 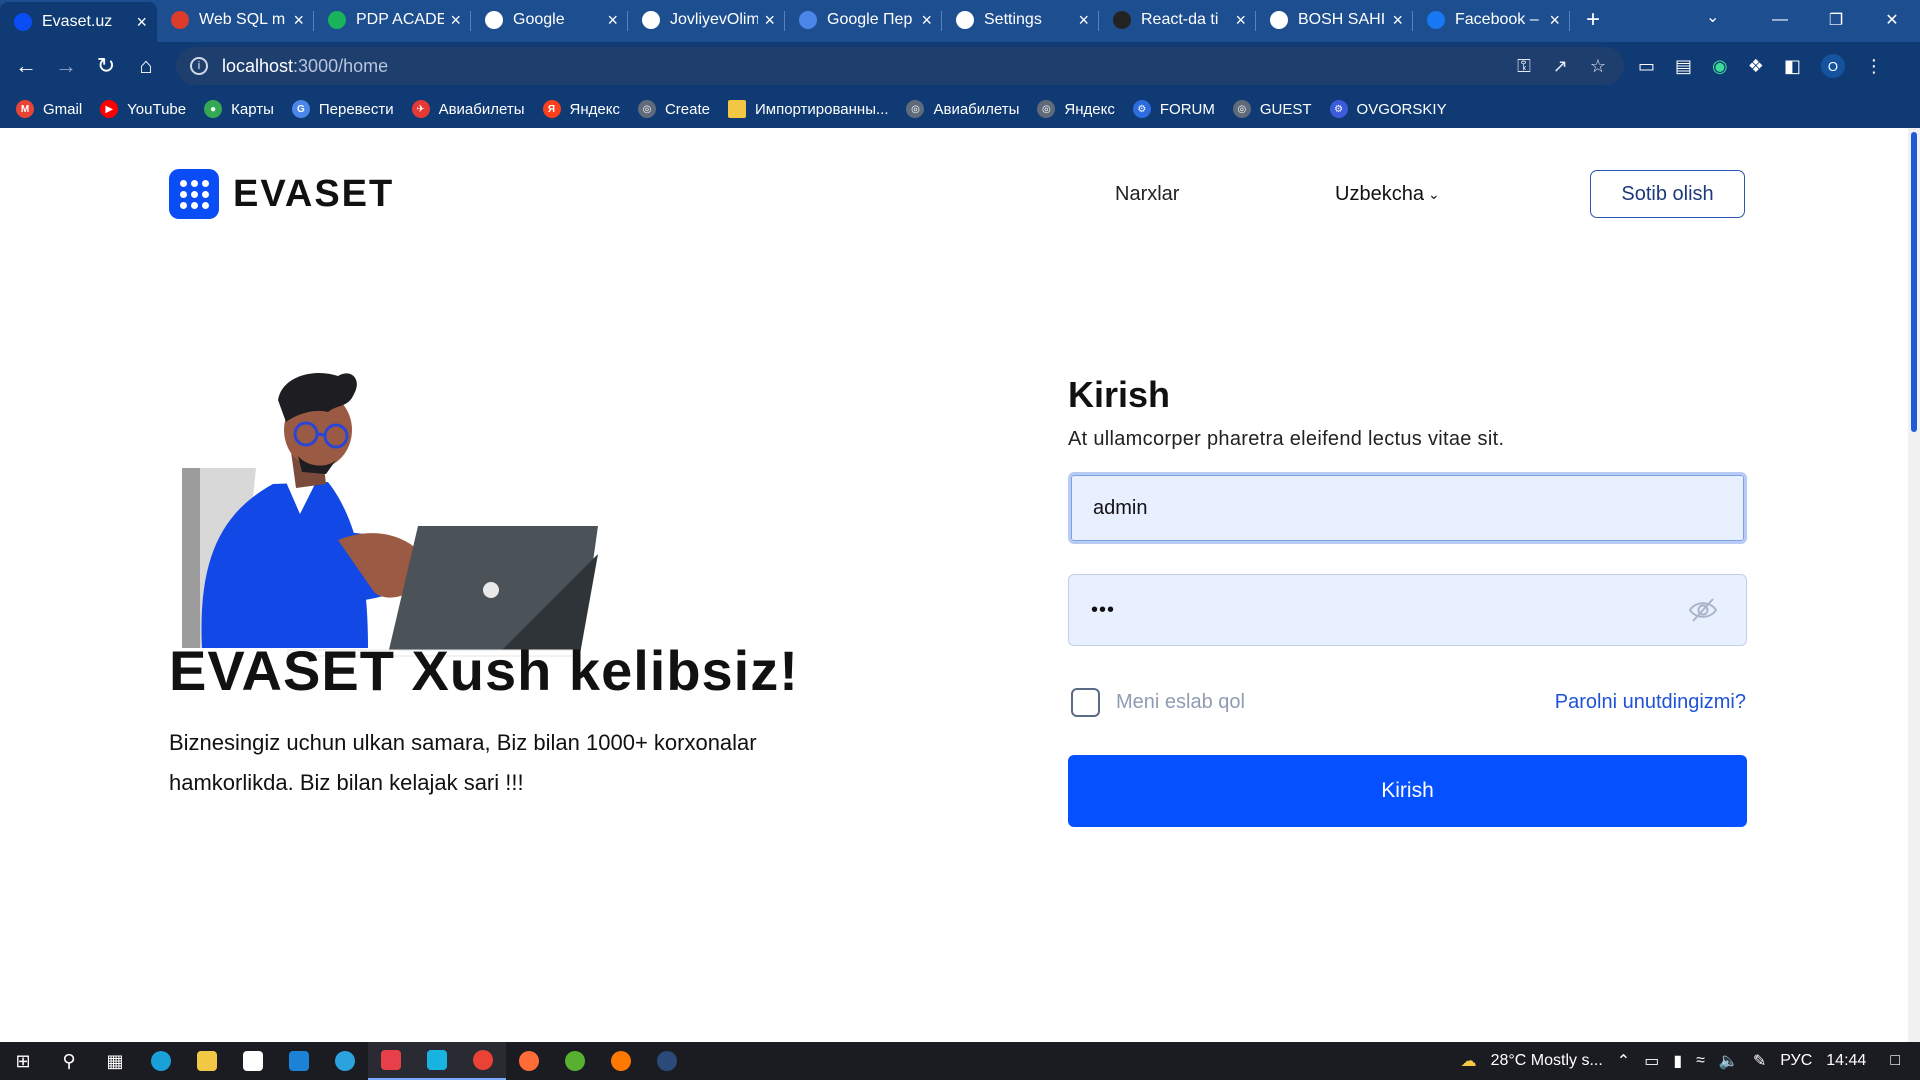 What do you see at coordinates (1334, 20) in the screenshot?
I see `browser-tab: BOSH SAHI ×` at bounding box center [1334, 20].